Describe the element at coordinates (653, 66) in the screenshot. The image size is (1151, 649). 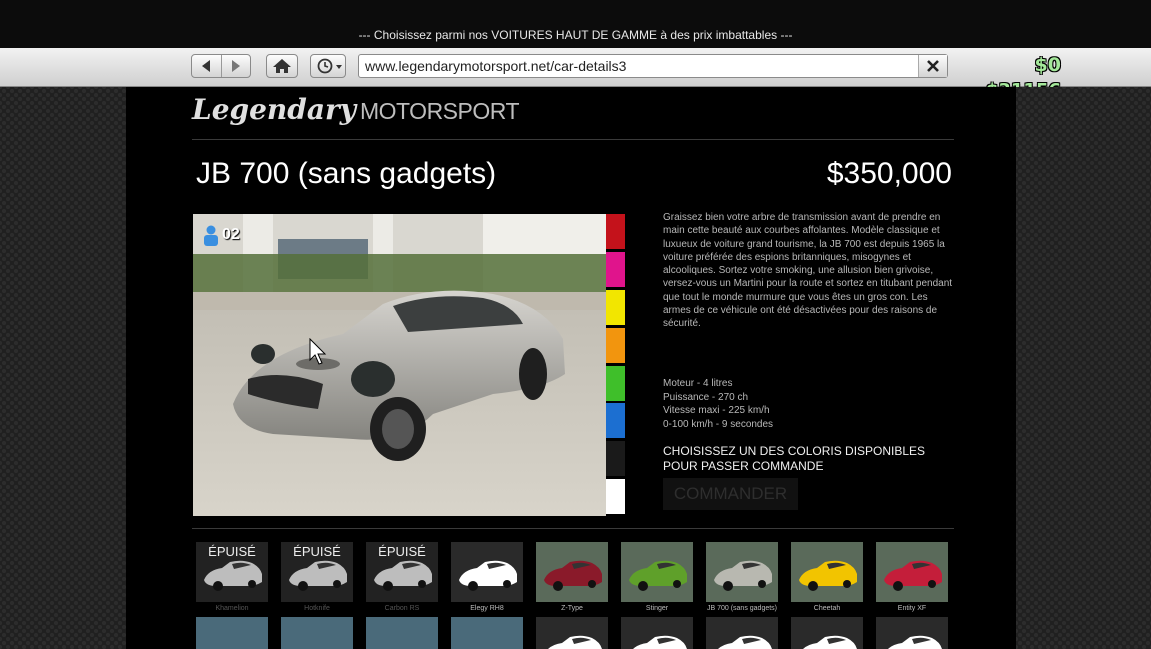
I see `address-bar: www.legendarymotorsport.net/car-details3` at that location.